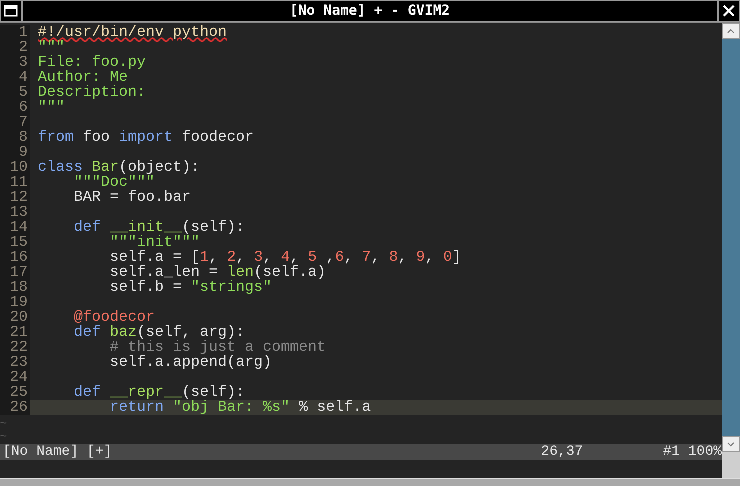  I want to click on code-line: File: foo.py, so click(92, 62).